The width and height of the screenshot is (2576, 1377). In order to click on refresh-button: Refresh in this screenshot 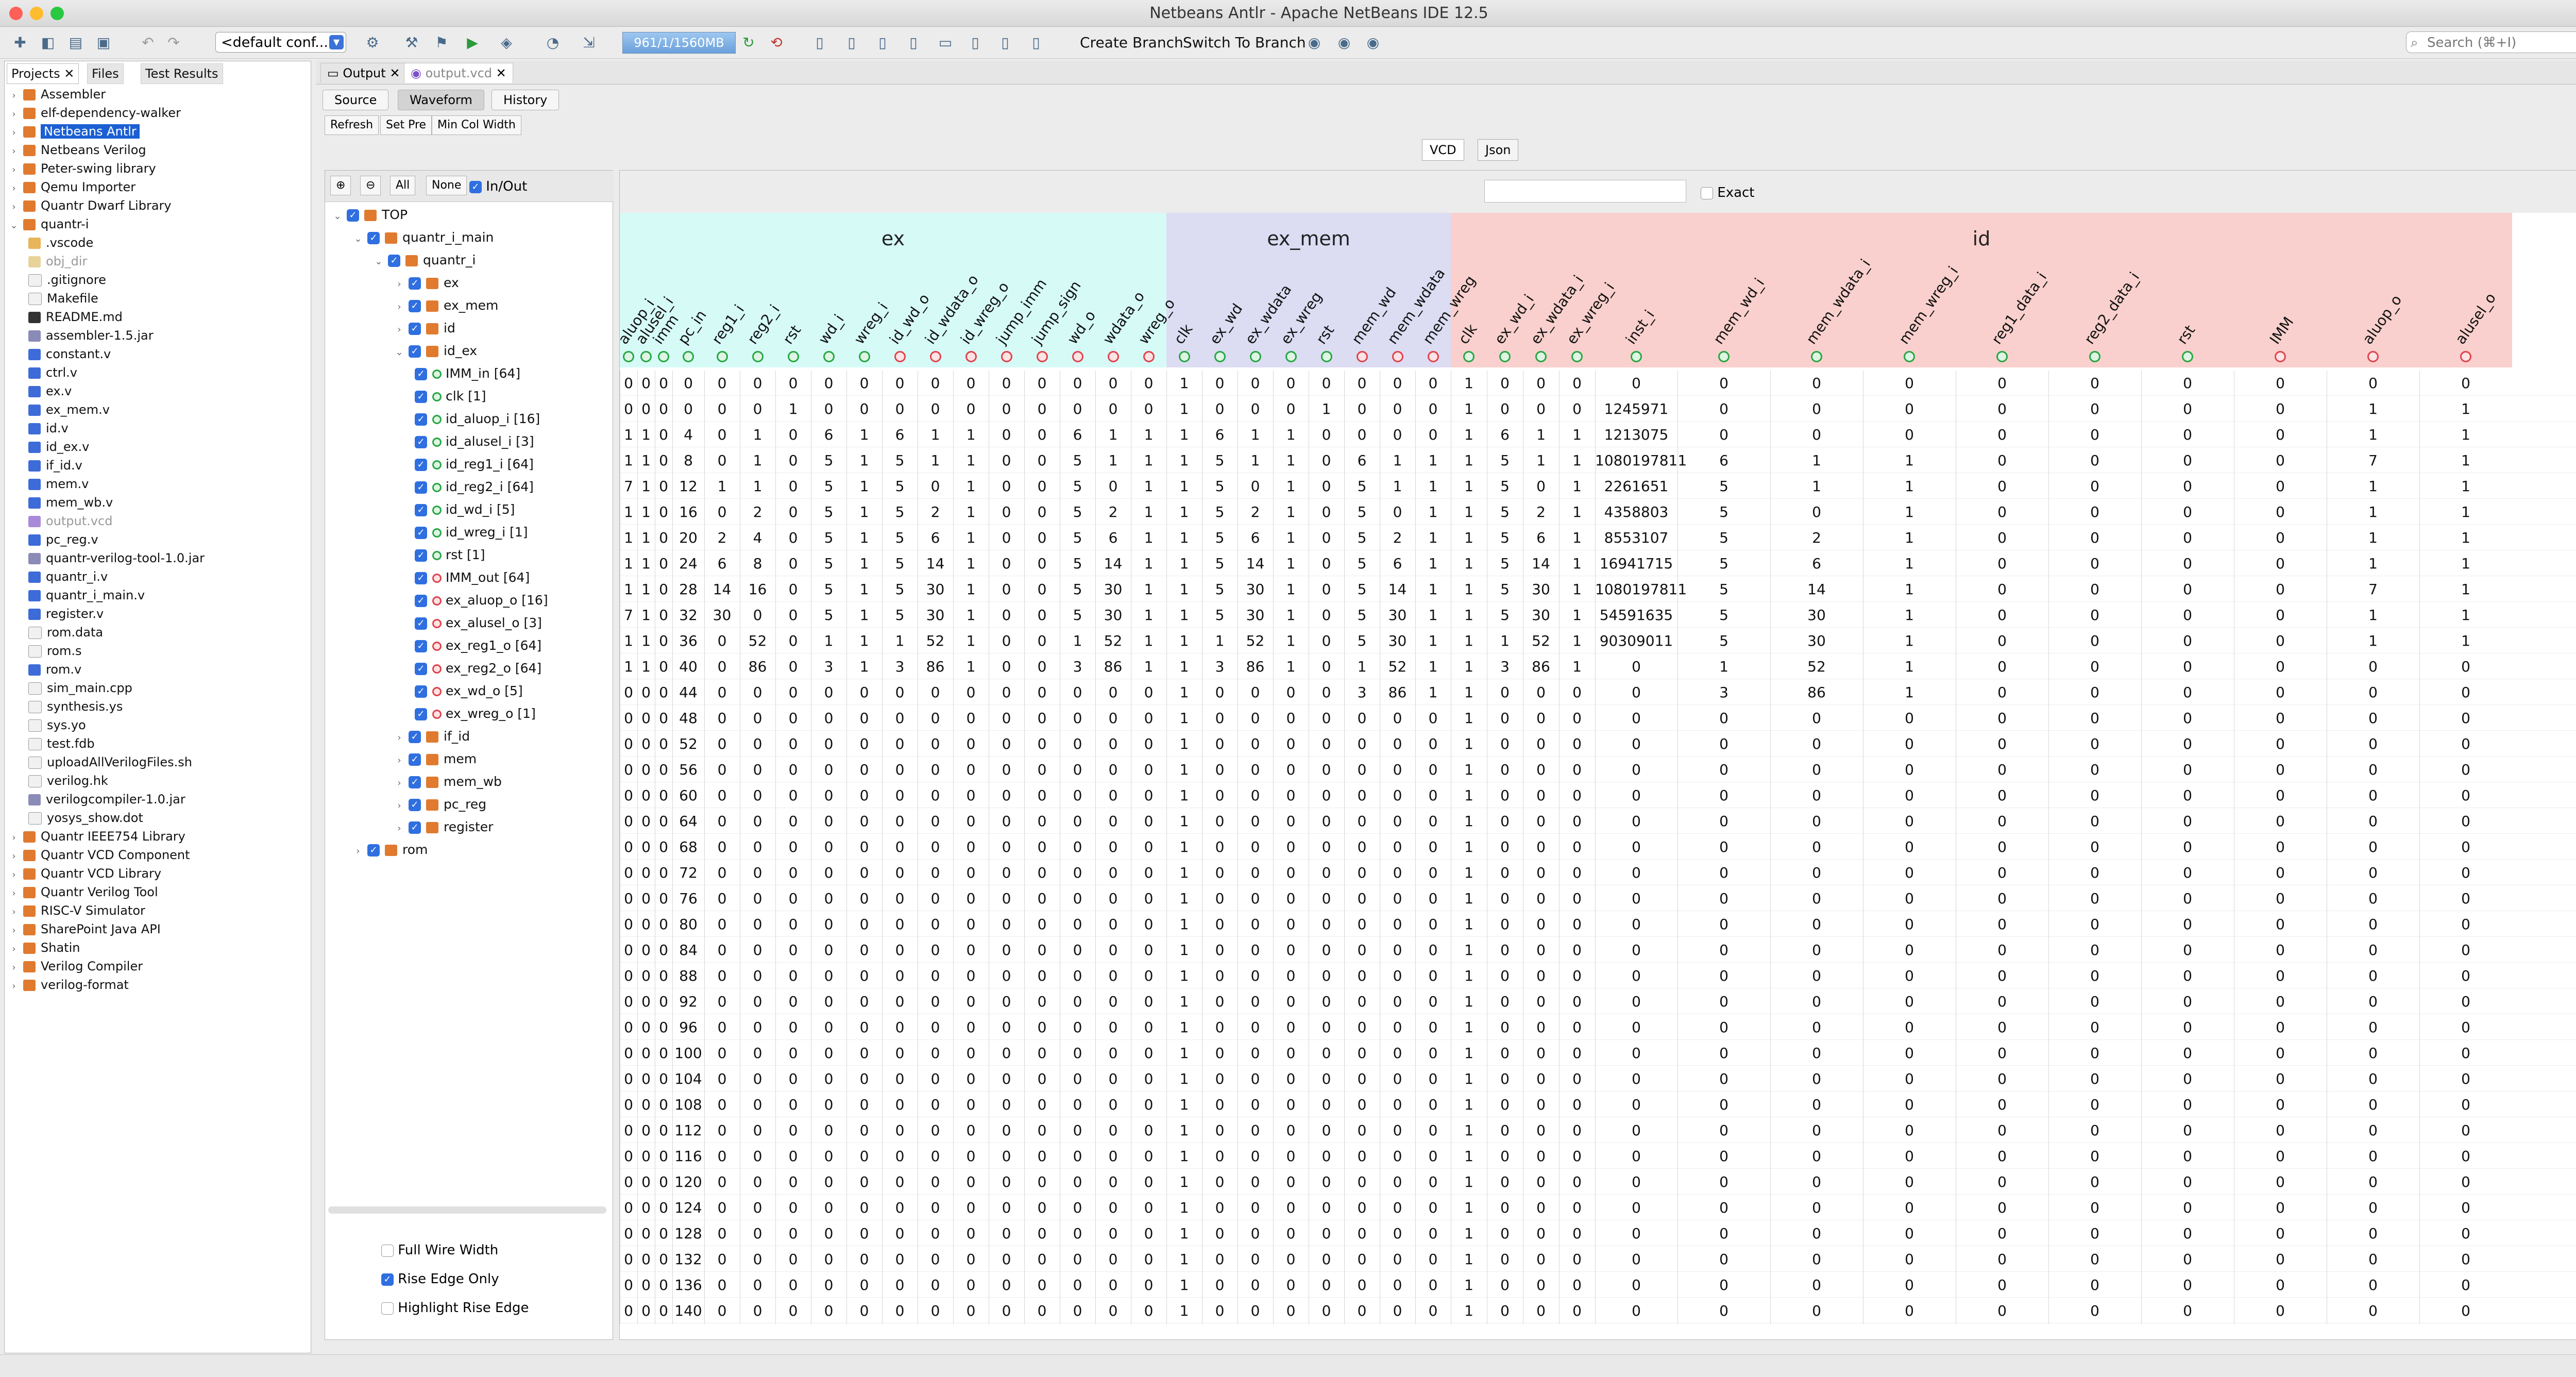, I will do `click(352, 125)`.